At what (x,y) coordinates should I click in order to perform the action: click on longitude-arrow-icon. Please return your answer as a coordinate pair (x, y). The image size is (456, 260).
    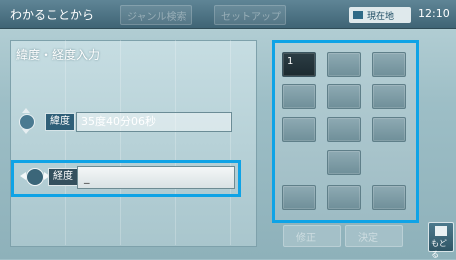
    Looking at the image, I should click on (35, 176).